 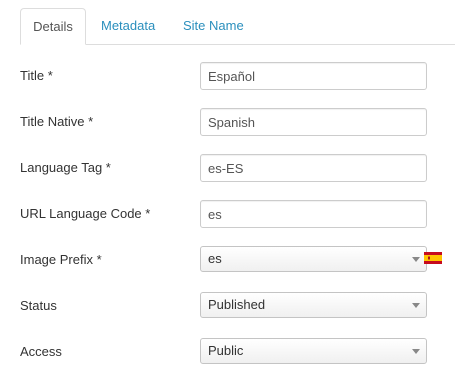 I want to click on access-label: Access, so click(x=41, y=351).